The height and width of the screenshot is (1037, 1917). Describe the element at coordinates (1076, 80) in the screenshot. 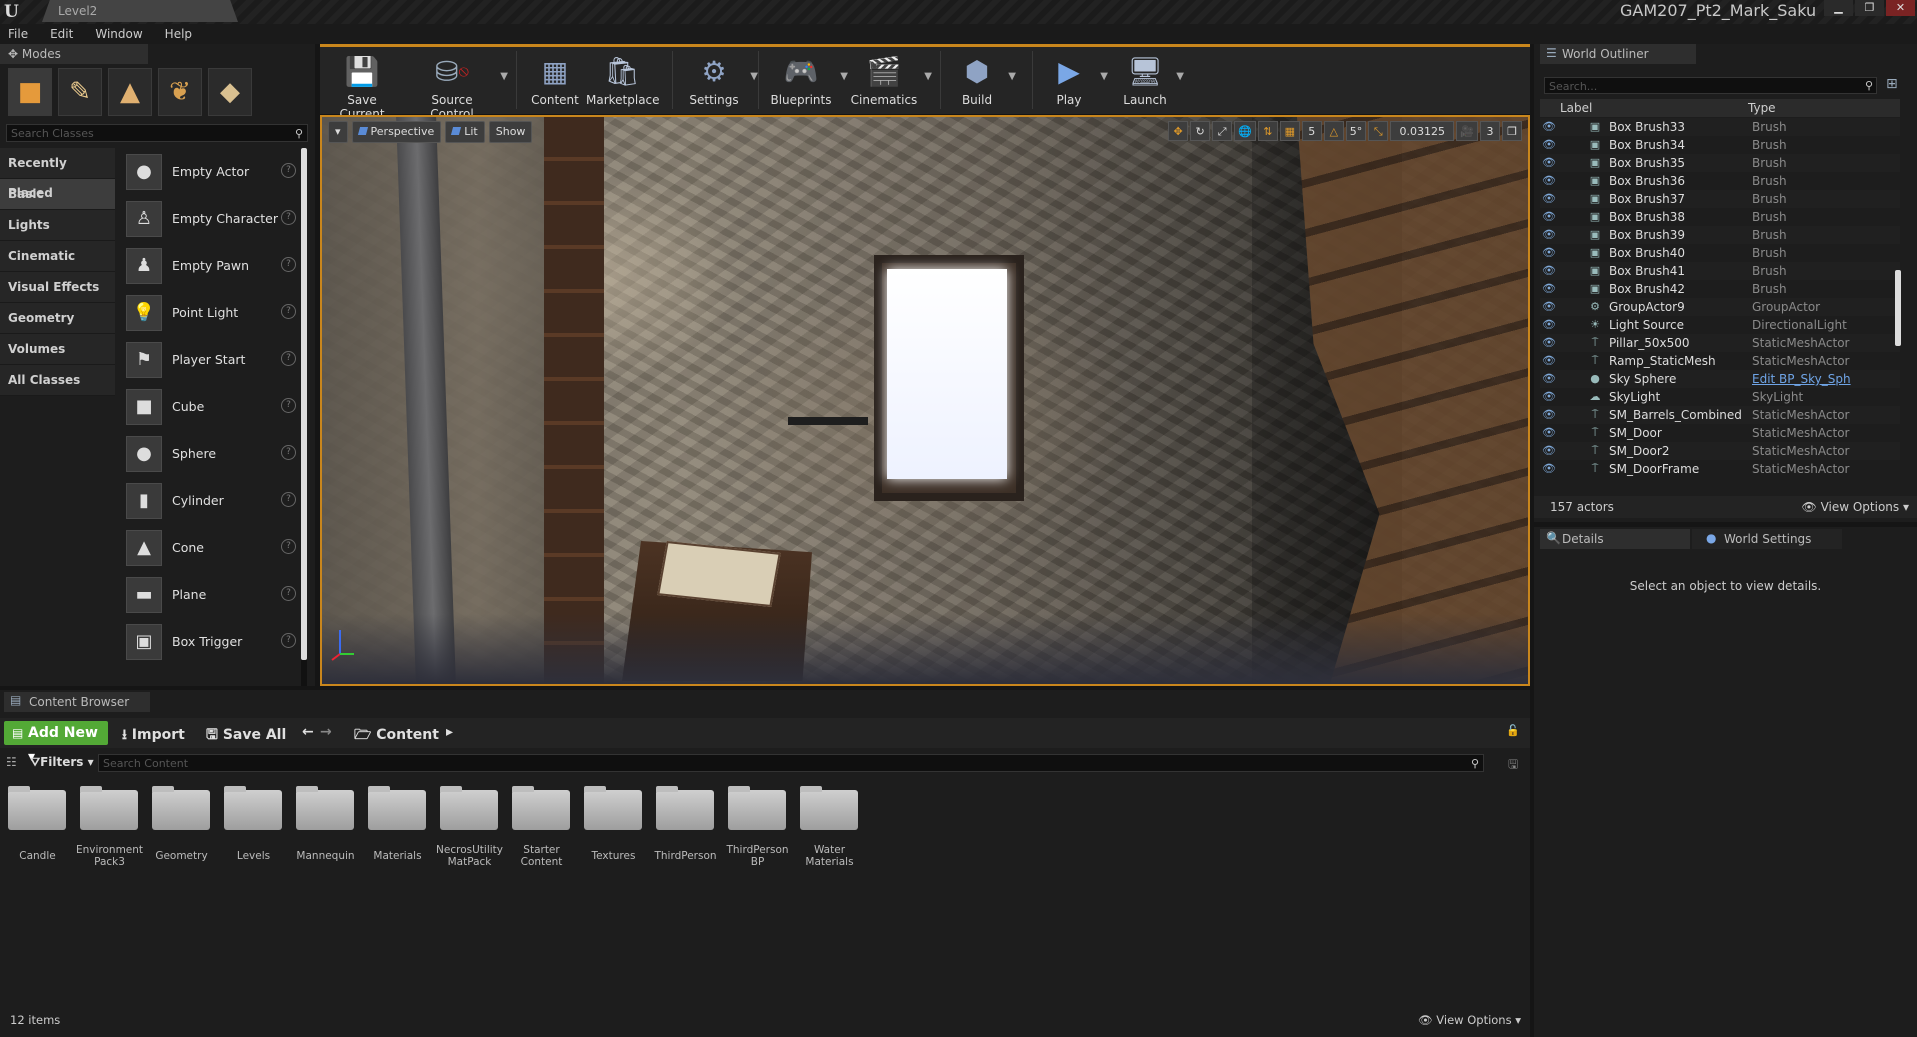

I see `play-button: ▶ Play ▼` at that location.